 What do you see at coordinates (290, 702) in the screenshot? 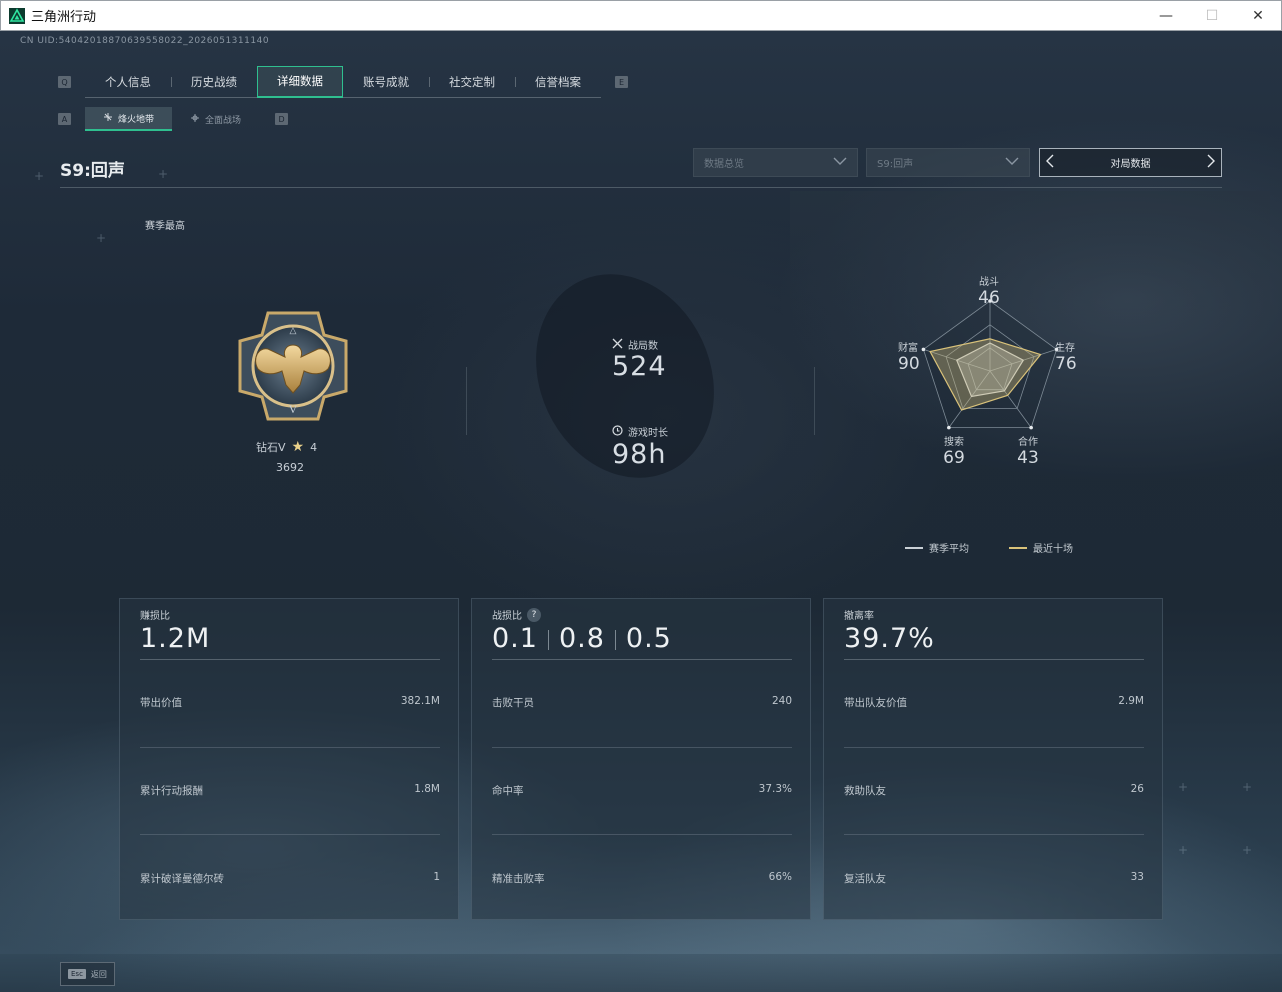
I see `stat-row: 带出价值 382.1M` at bounding box center [290, 702].